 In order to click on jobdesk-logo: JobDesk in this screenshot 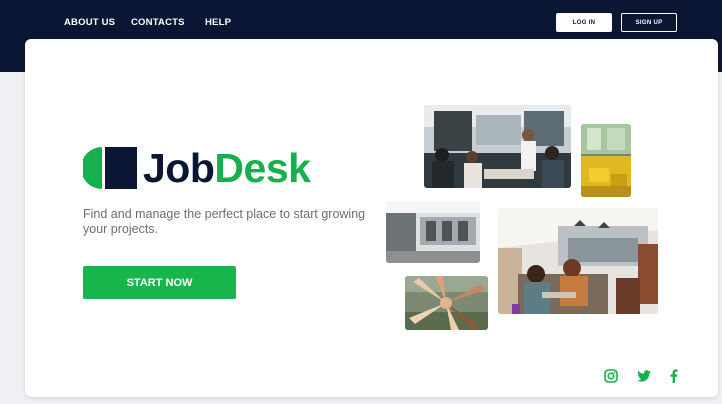, I will do `click(197, 168)`.